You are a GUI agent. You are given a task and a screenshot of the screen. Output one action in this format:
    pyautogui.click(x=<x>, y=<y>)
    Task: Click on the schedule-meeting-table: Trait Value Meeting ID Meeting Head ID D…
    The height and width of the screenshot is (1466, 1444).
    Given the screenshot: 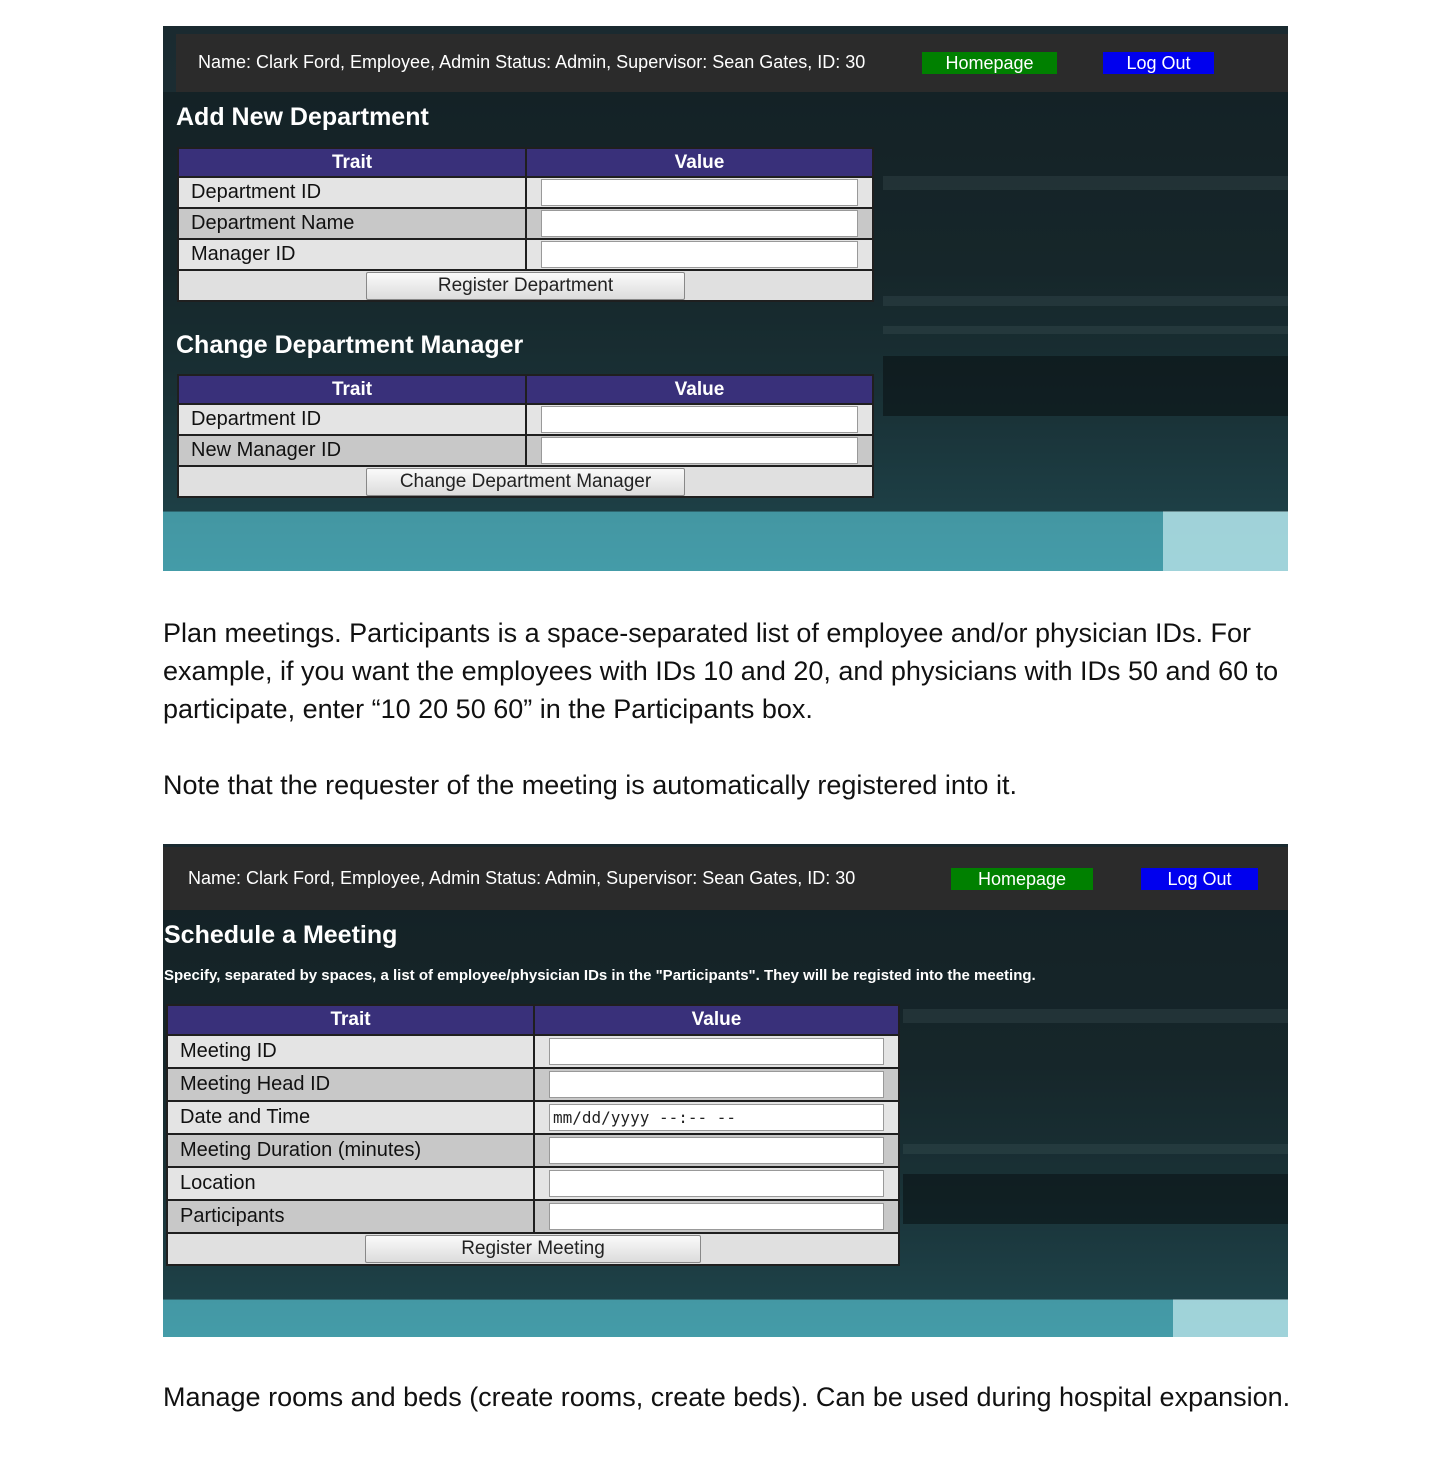 What is the action you would take?
    pyautogui.click(x=533, y=1135)
    